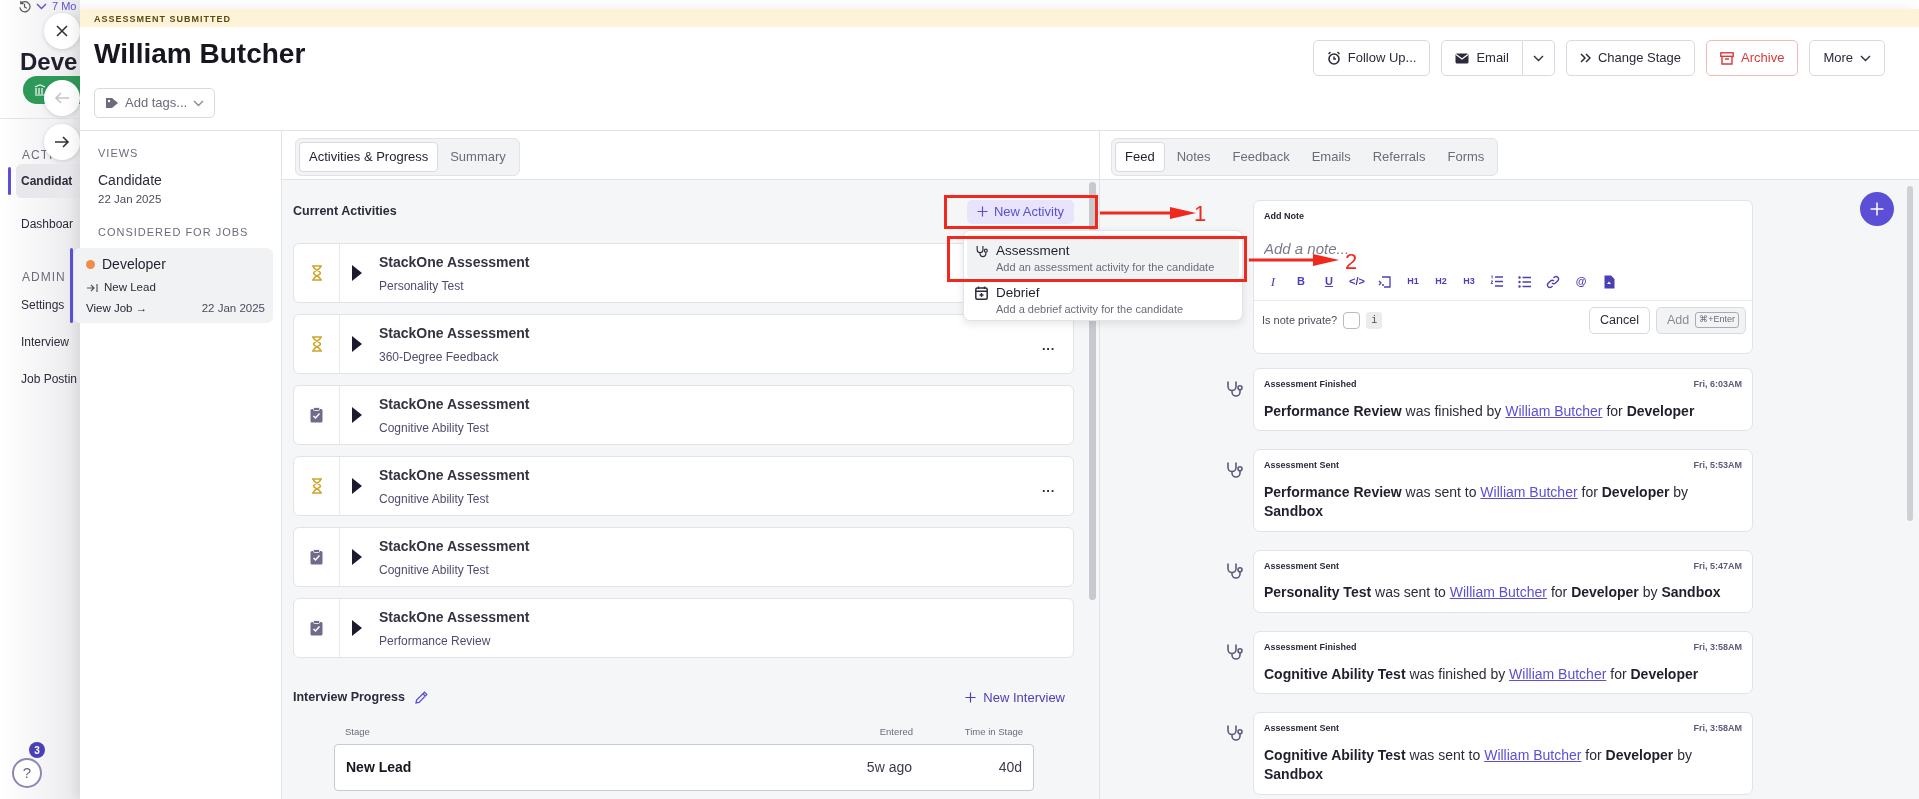 The height and width of the screenshot is (799, 1919). I want to click on heading-button: H2, so click(1441, 281).